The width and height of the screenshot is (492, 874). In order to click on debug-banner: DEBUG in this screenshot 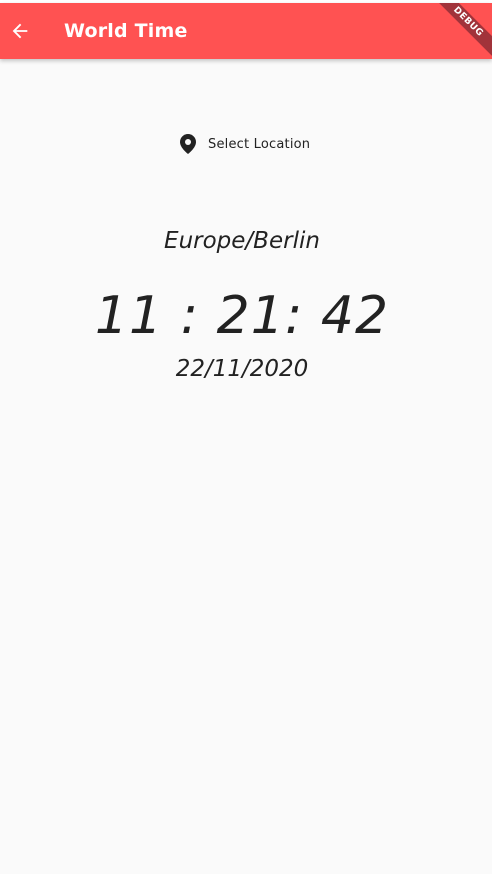, I will do `click(460, 35)`.